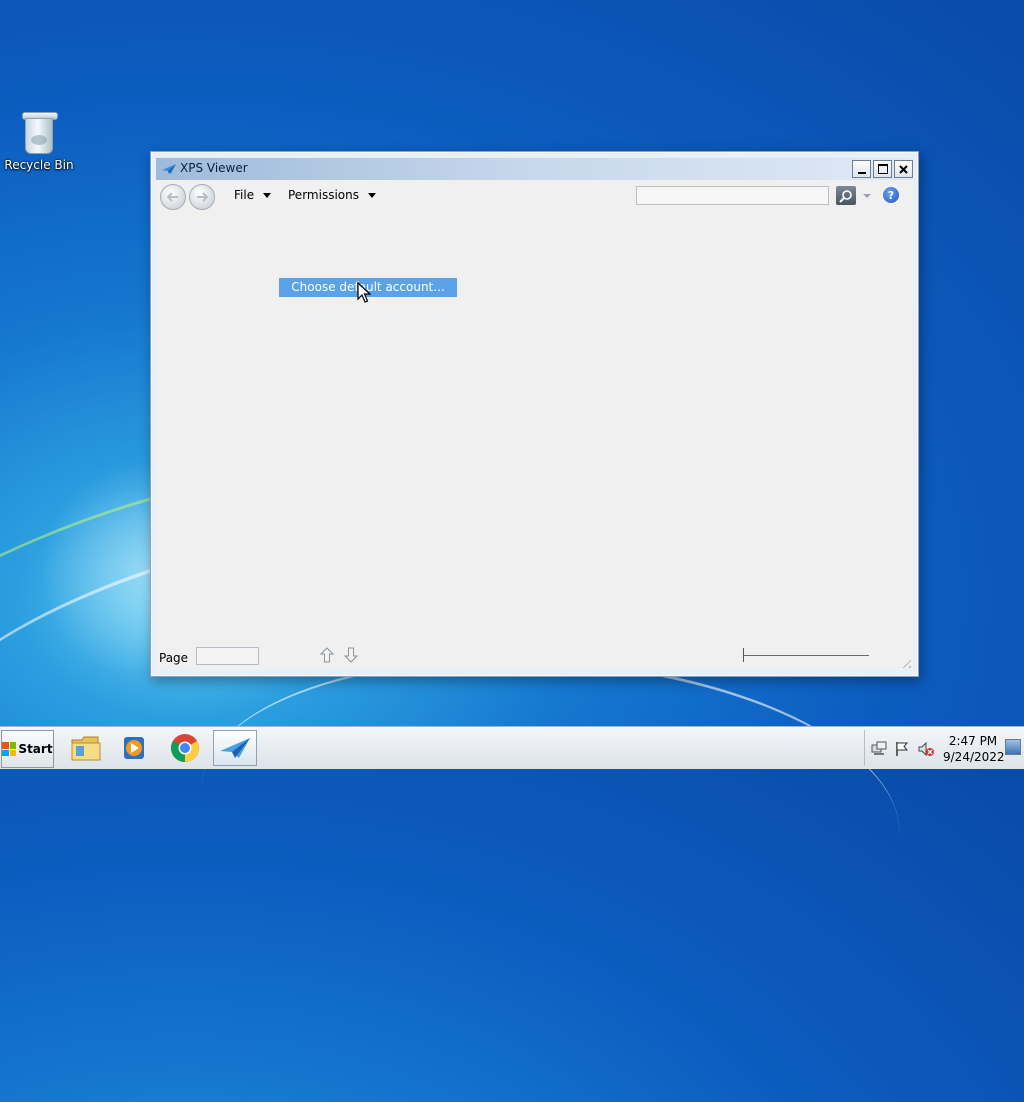  I want to click on chrome-icon, so click(185, 748).